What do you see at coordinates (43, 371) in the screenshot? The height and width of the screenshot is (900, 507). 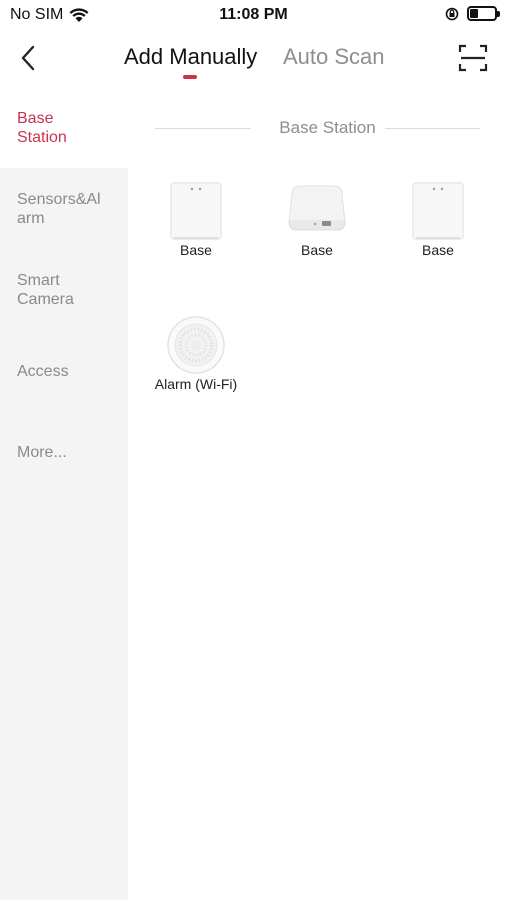 I see `sidebar-item-label: Access` at bounding box center [43, 371].